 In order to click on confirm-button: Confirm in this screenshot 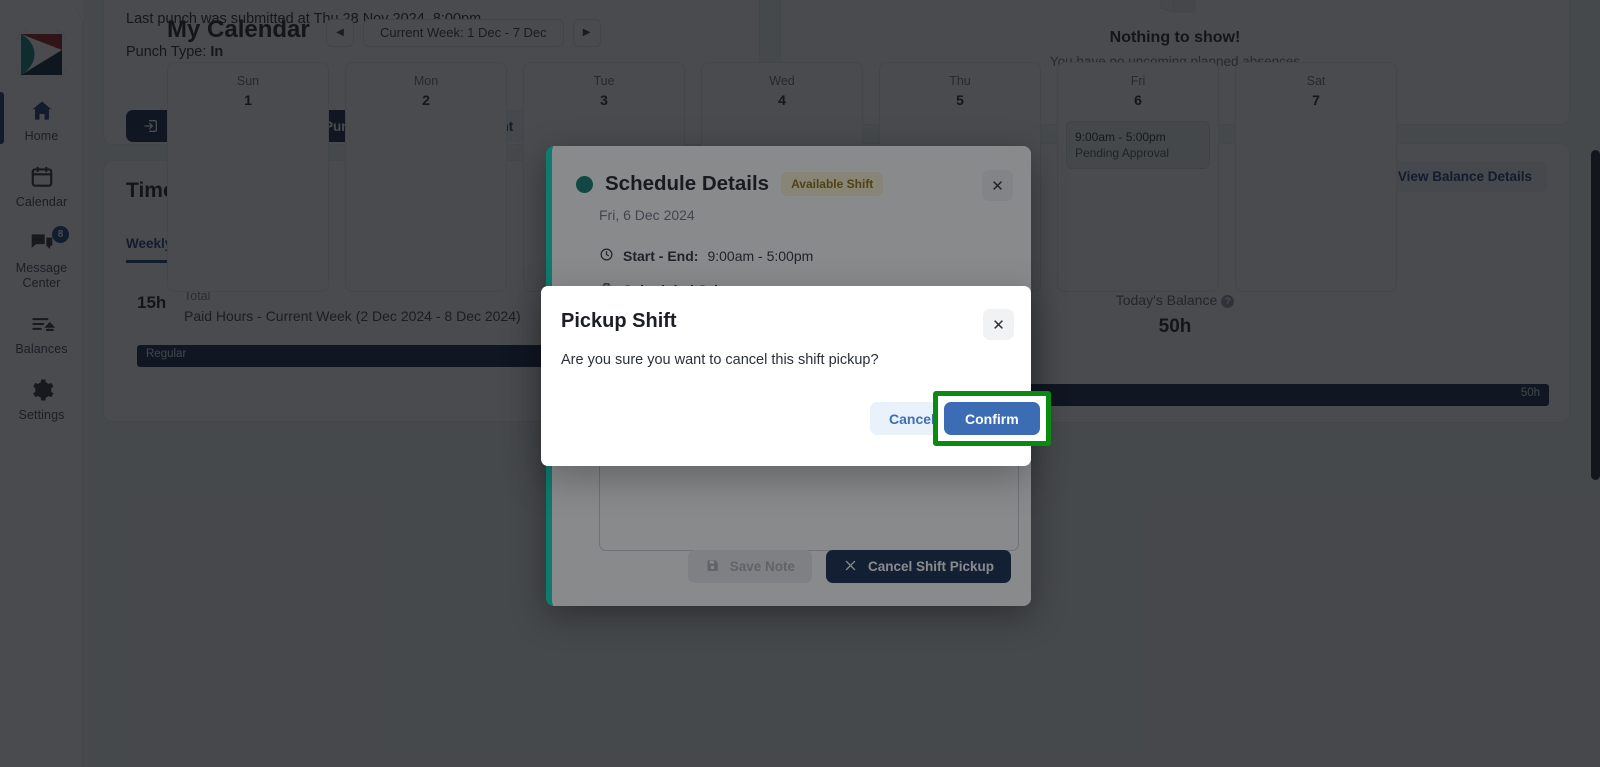, I will do `click(992, 418)`.